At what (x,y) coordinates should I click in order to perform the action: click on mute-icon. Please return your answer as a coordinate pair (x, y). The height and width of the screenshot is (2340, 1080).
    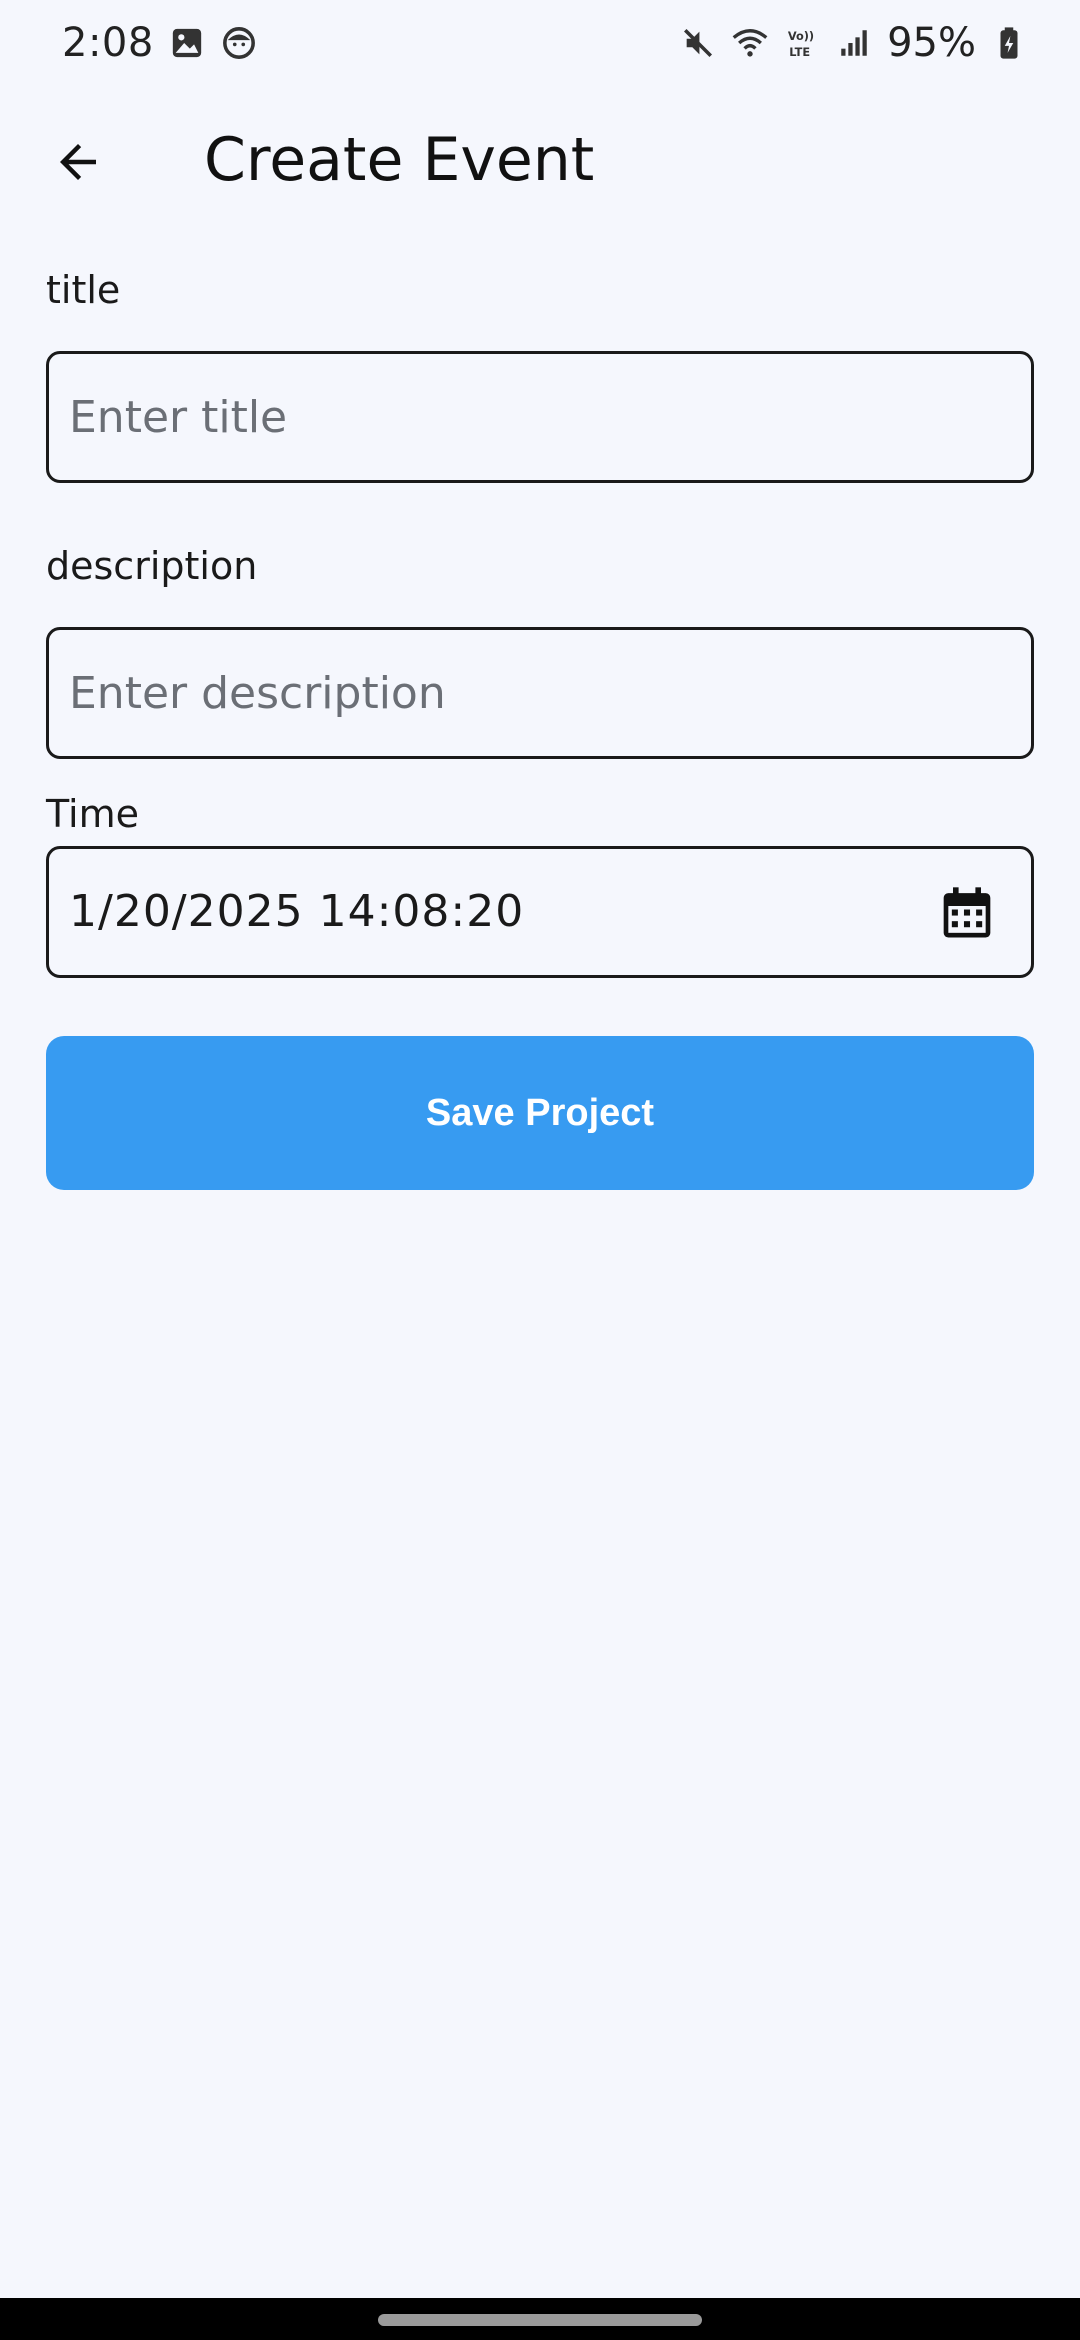
    Looking at the image, I should click on (698, 43).